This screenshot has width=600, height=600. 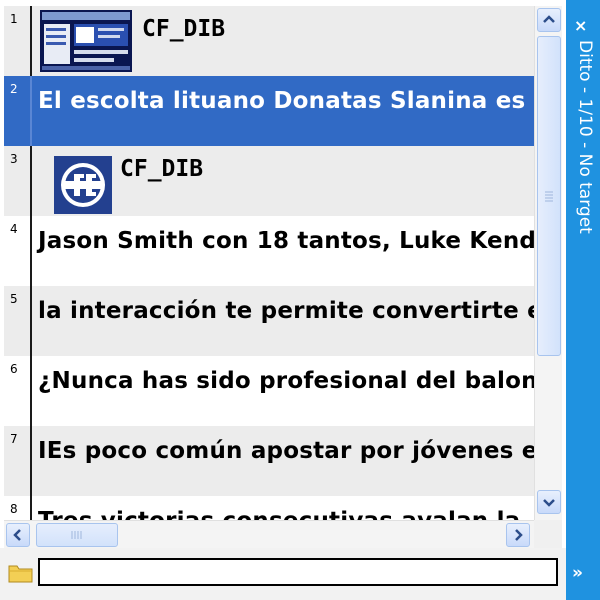 I want to click on clip-number: 2, so click(x=14, y=89).